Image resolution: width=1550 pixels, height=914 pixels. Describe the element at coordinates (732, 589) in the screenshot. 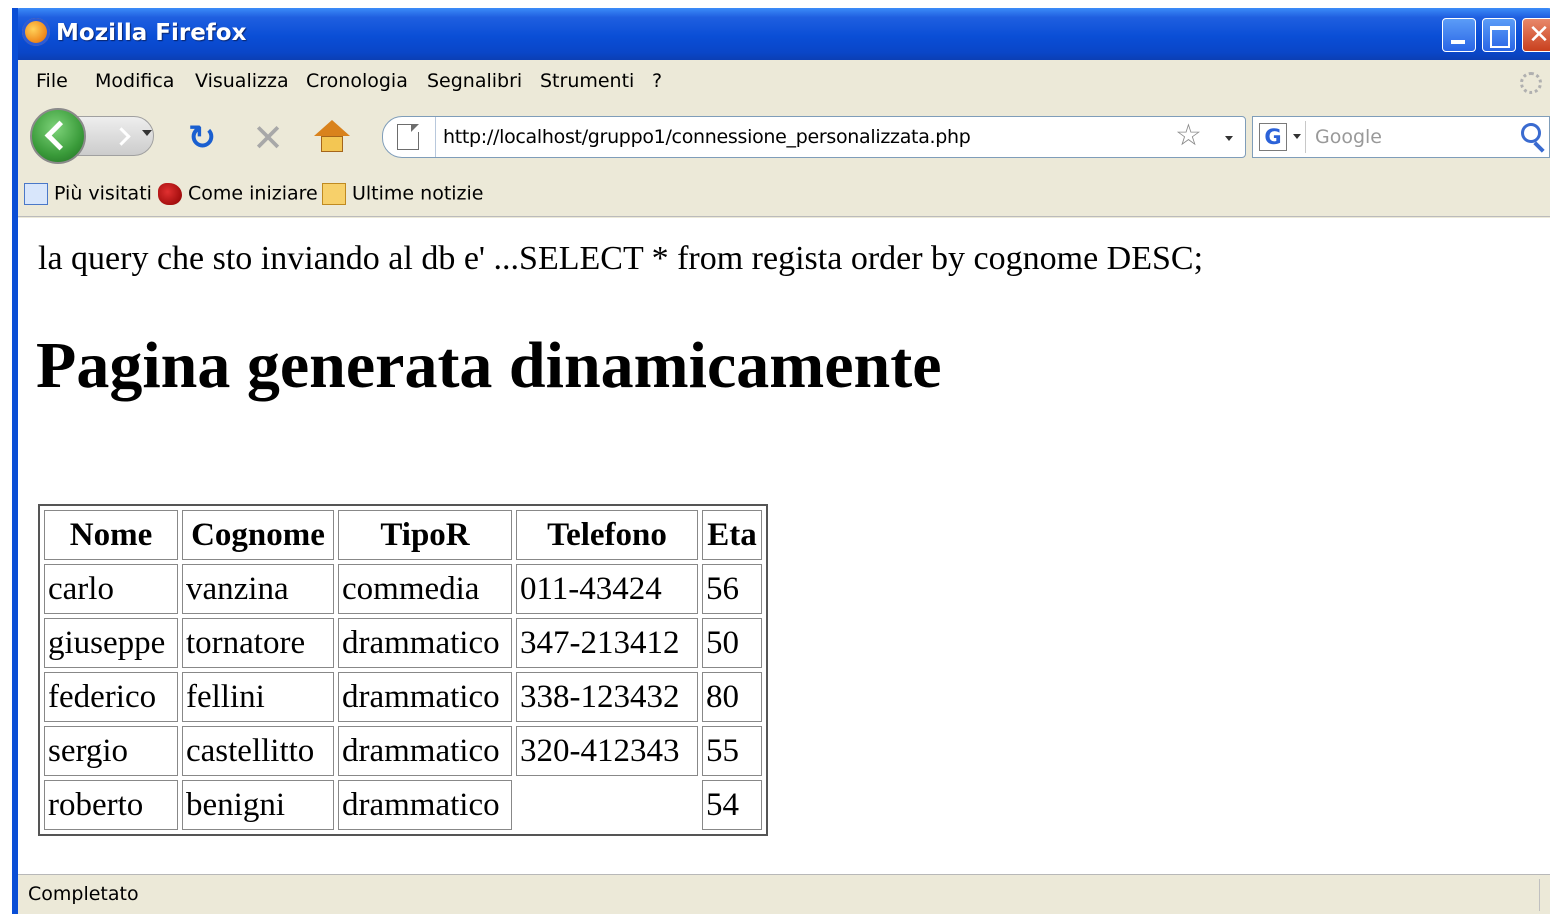

I see `table-cell: 56` at that location.